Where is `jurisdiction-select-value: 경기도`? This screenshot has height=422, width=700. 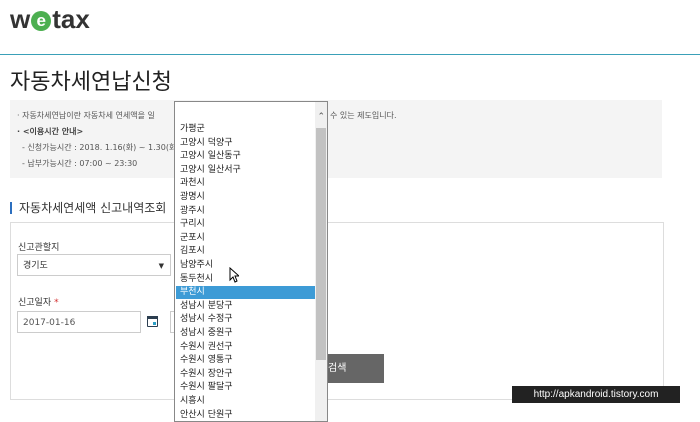 jurisdiction-select-value: 경기도 is located at coordinates (35, 266).